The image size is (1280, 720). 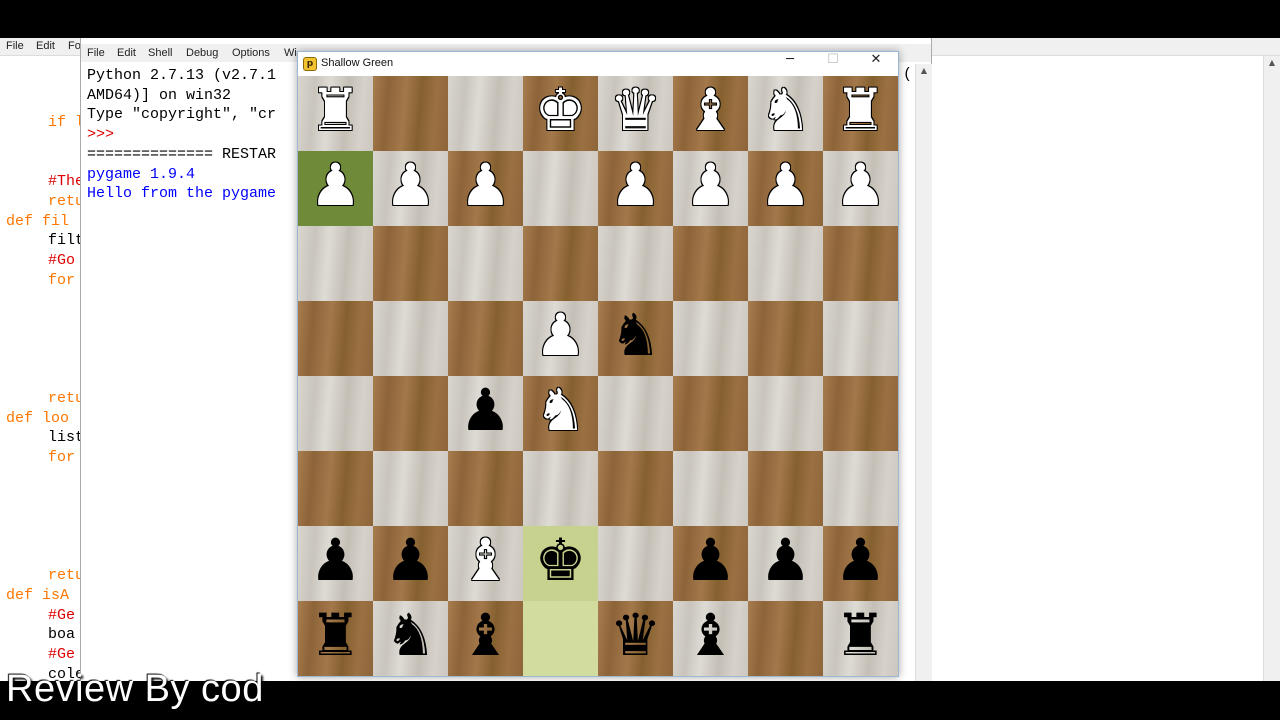 I want to click on shell-menu-options: Options, so click(x=251, y=53).